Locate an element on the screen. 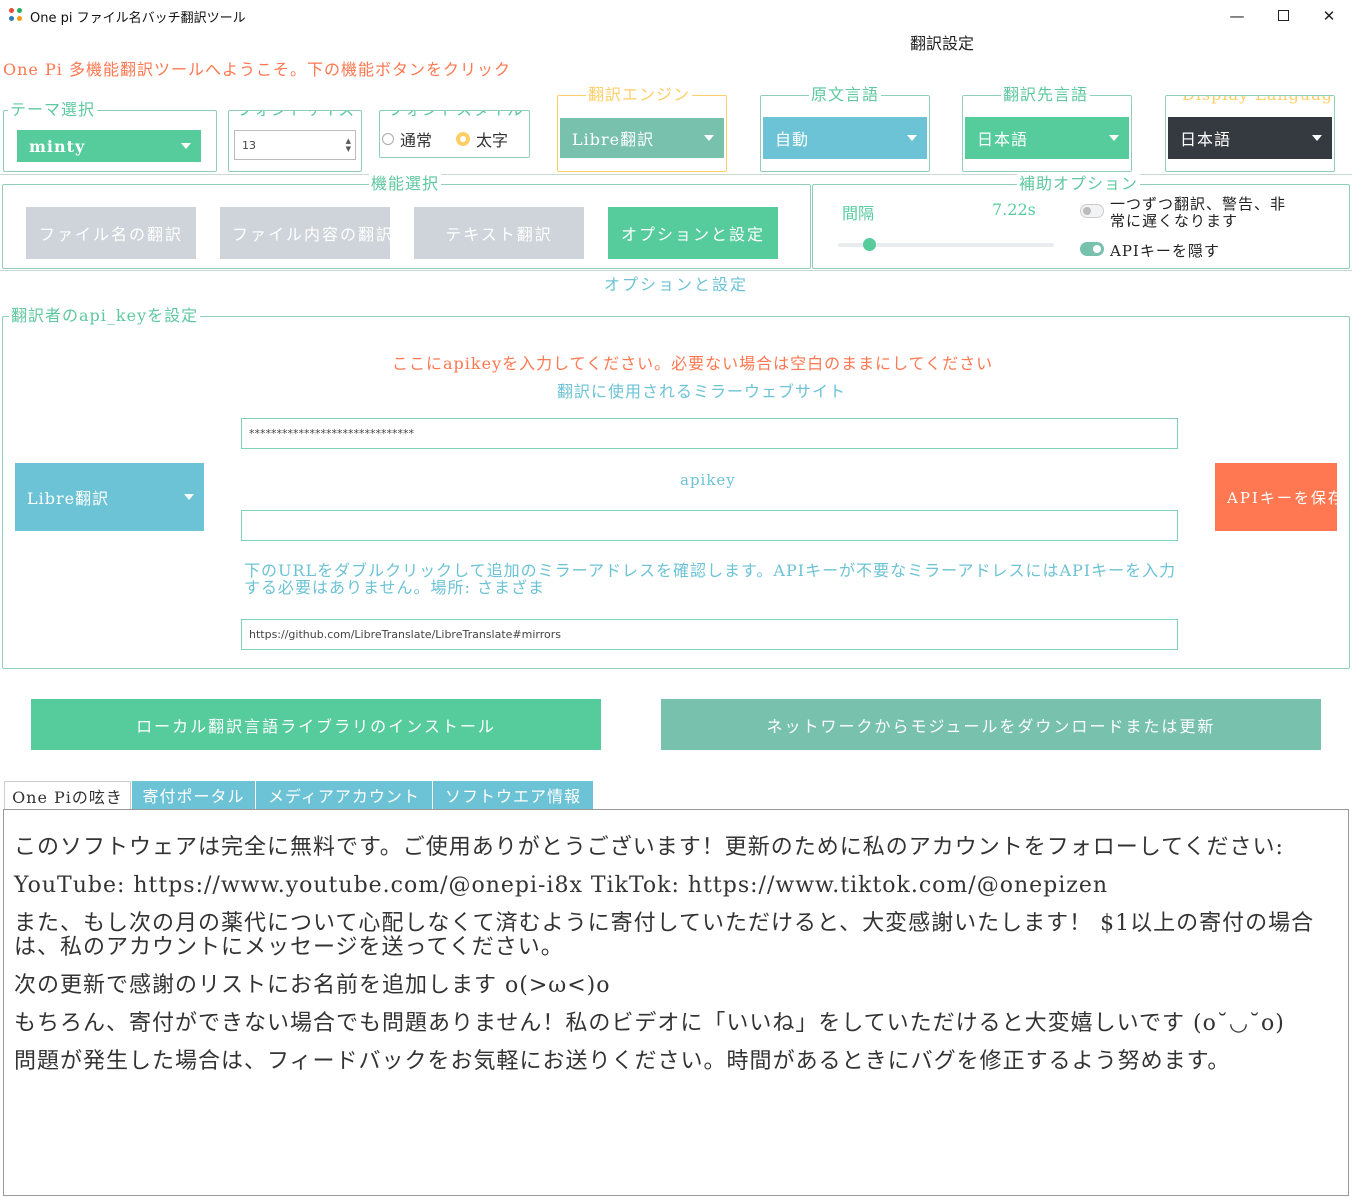 Image resolution: width=1352 pixels, height=1198 pixels. hide-apikey-toggle is located at coordinates (1092, 249).